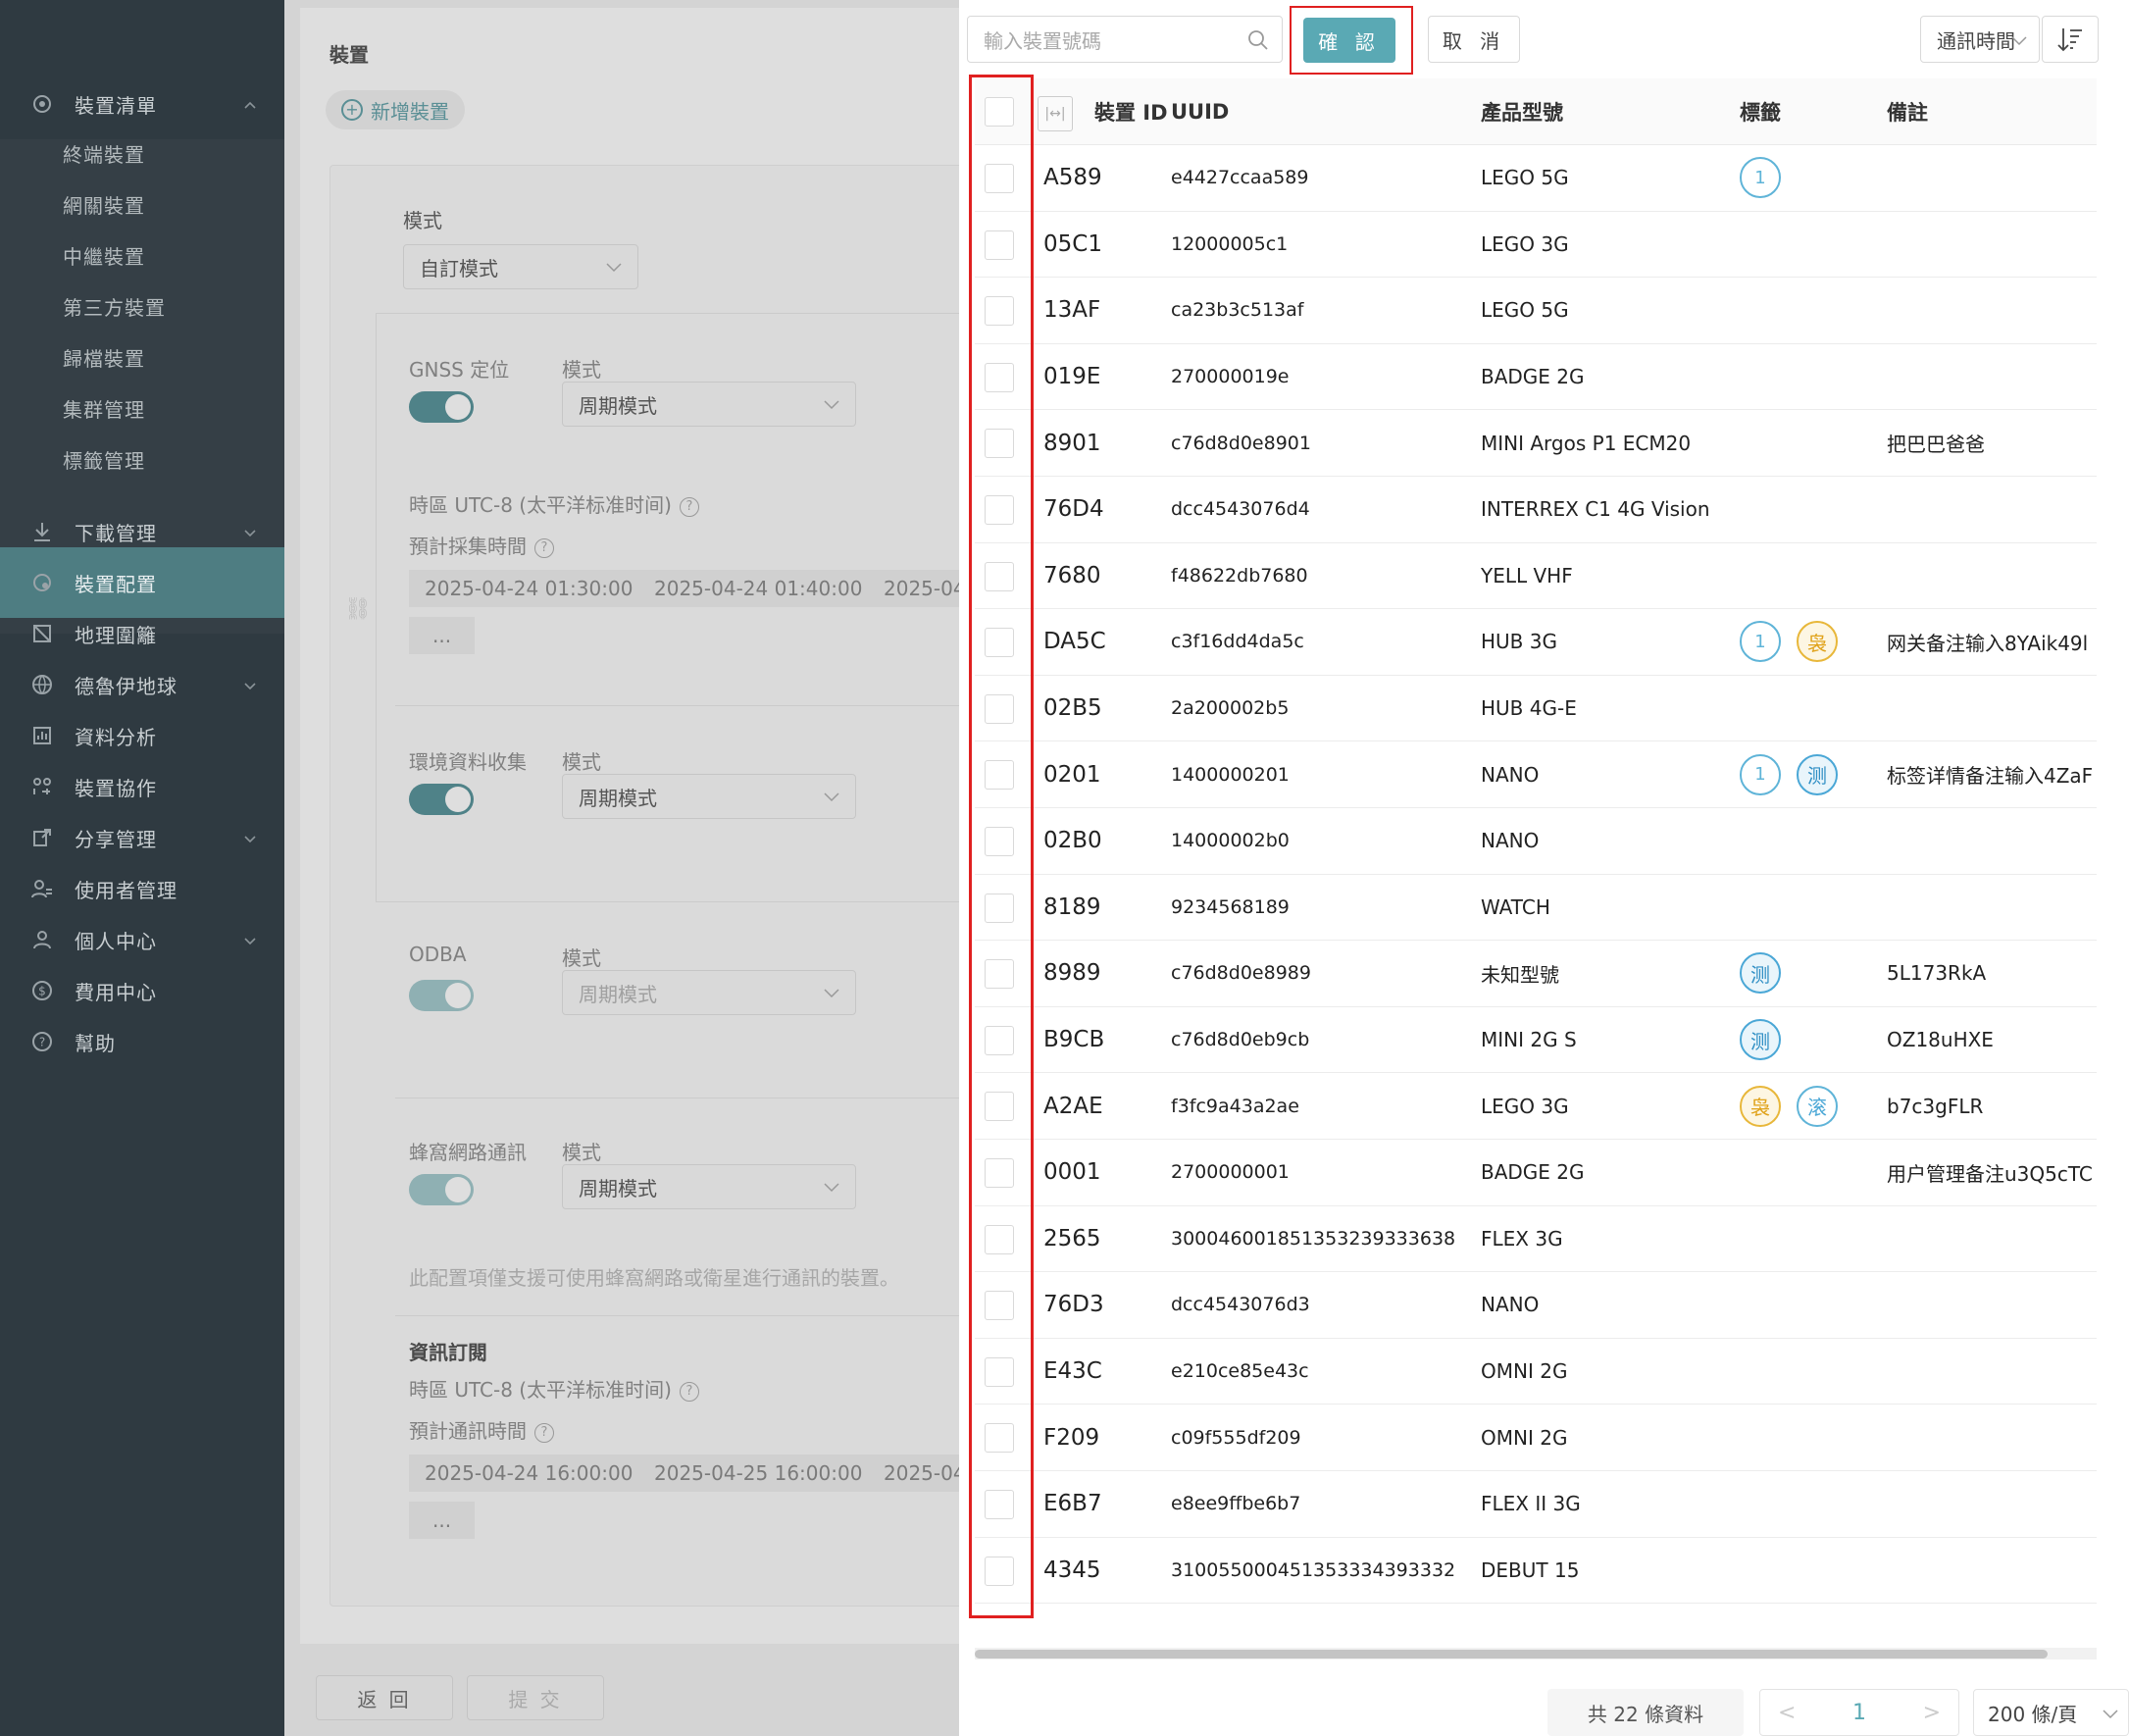 This screenshot has width=2129, height=1736. I want to click on table-row: 019E 270000019e BADGE 2G, so click(1536, 378).